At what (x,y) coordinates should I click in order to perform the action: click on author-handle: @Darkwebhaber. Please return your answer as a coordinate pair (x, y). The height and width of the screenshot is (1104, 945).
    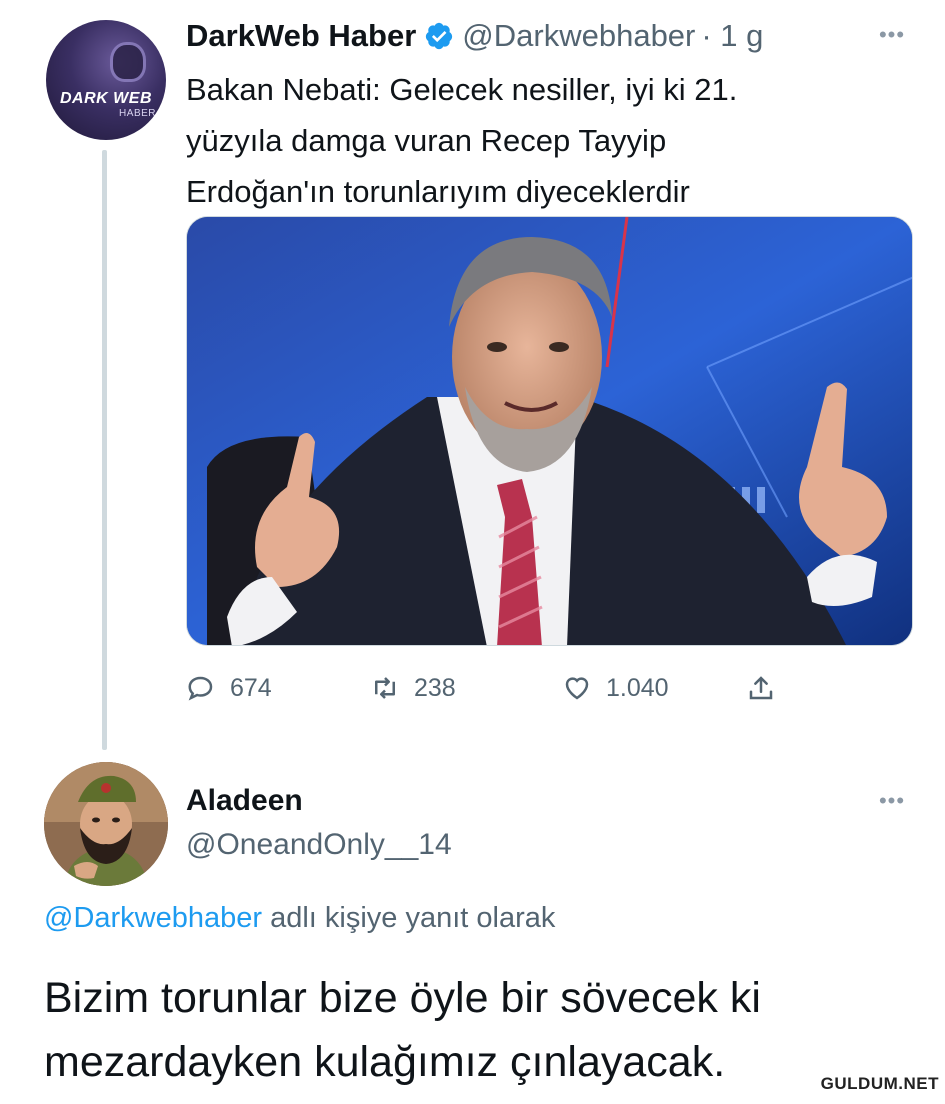
    Looking at the image, I should click on (578, 36).